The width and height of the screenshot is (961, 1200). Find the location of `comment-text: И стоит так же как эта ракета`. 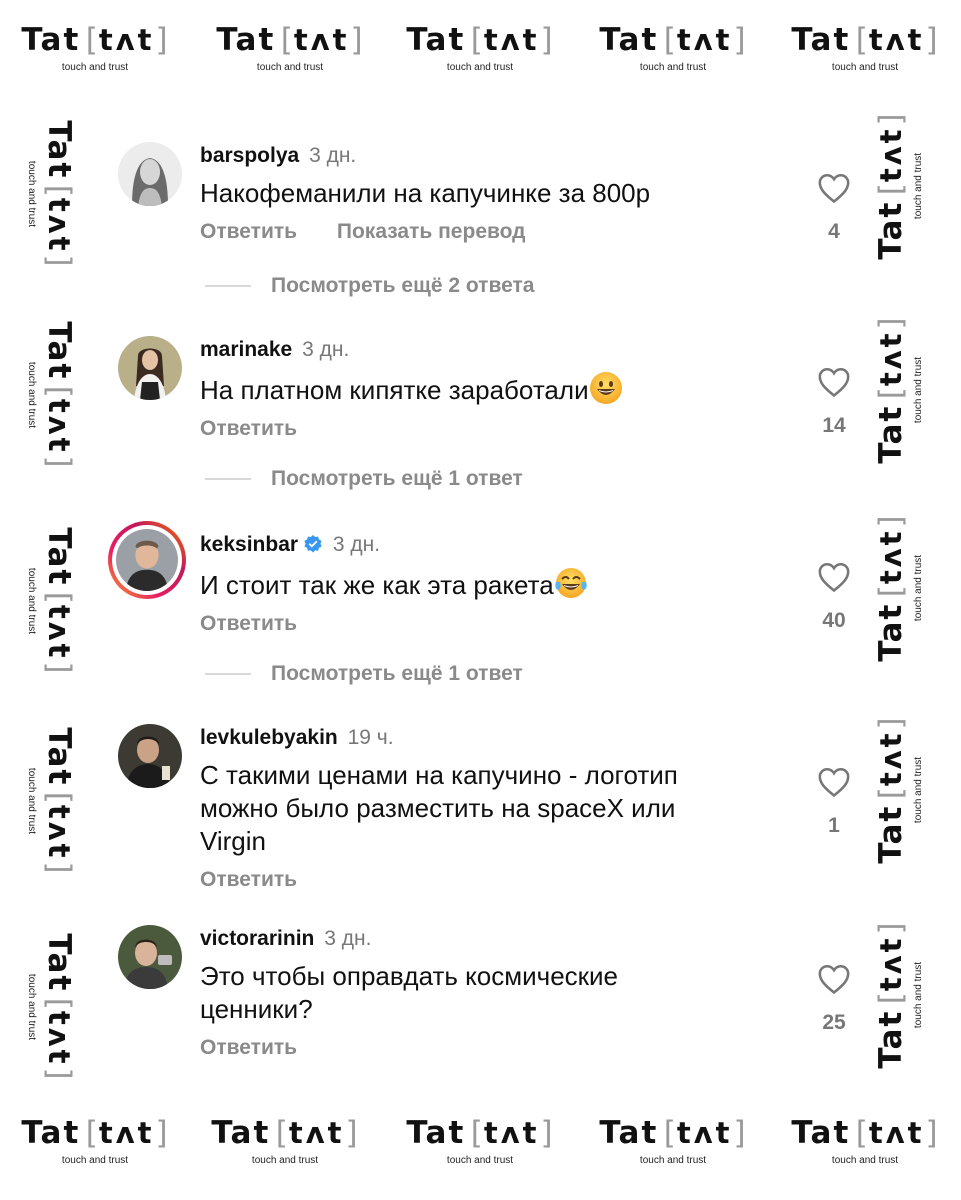

comment-text: И стоит так же как эта ракета is located at coordinates (490, 584).